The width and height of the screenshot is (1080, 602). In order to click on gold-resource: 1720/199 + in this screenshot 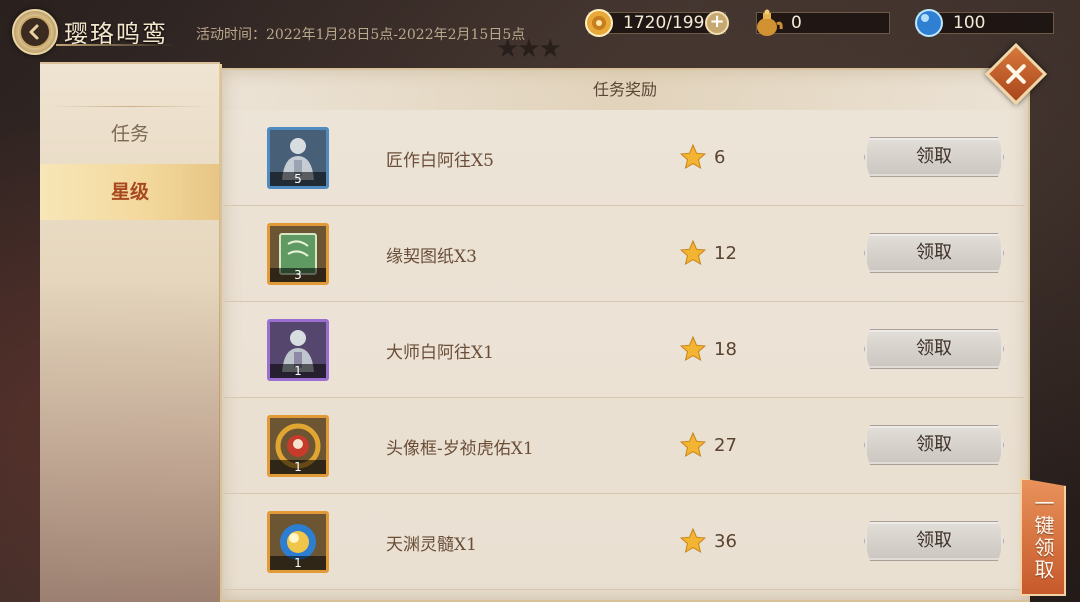, I will do `click(657, 23)`.